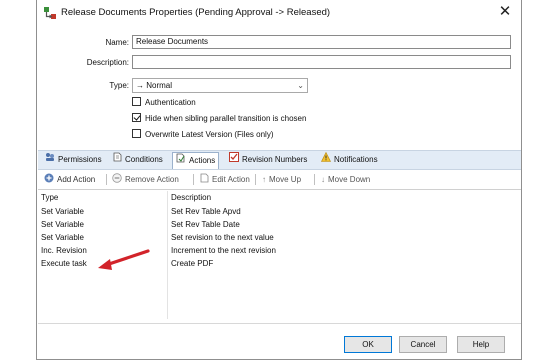  Describe the element at coordinates (144, 159) in the screenshot. I see `tab-label: Conditions` at that location.